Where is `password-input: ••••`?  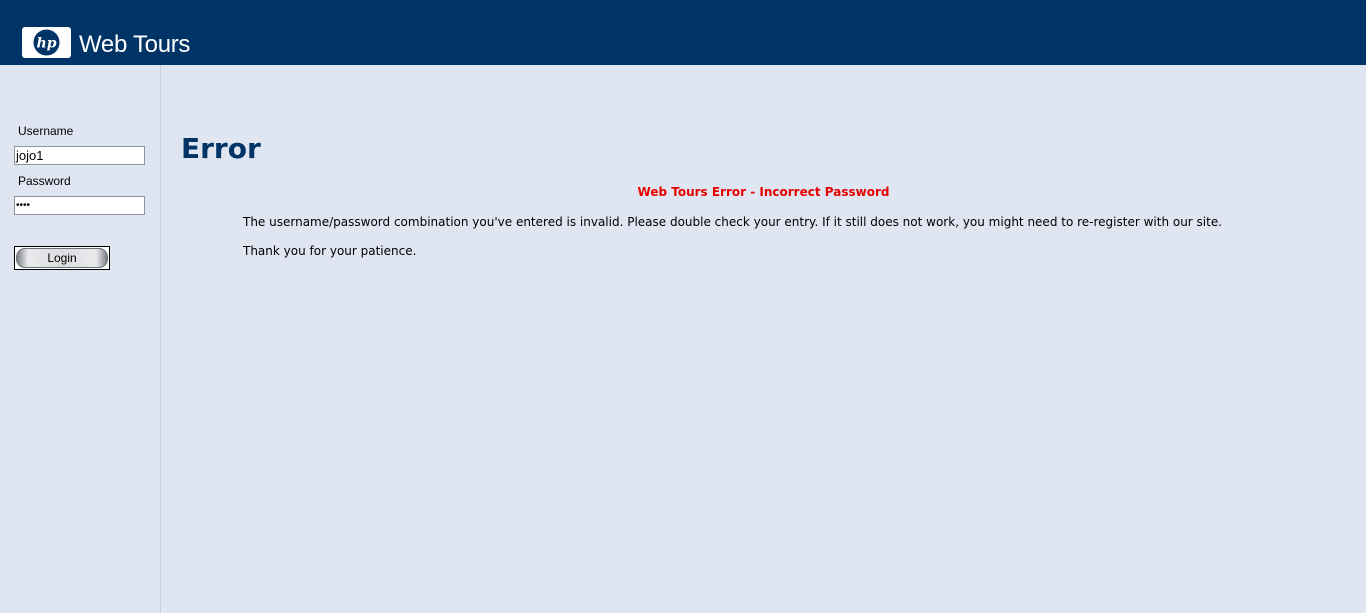
password-input: •••• is located at coordinates (79, 205).